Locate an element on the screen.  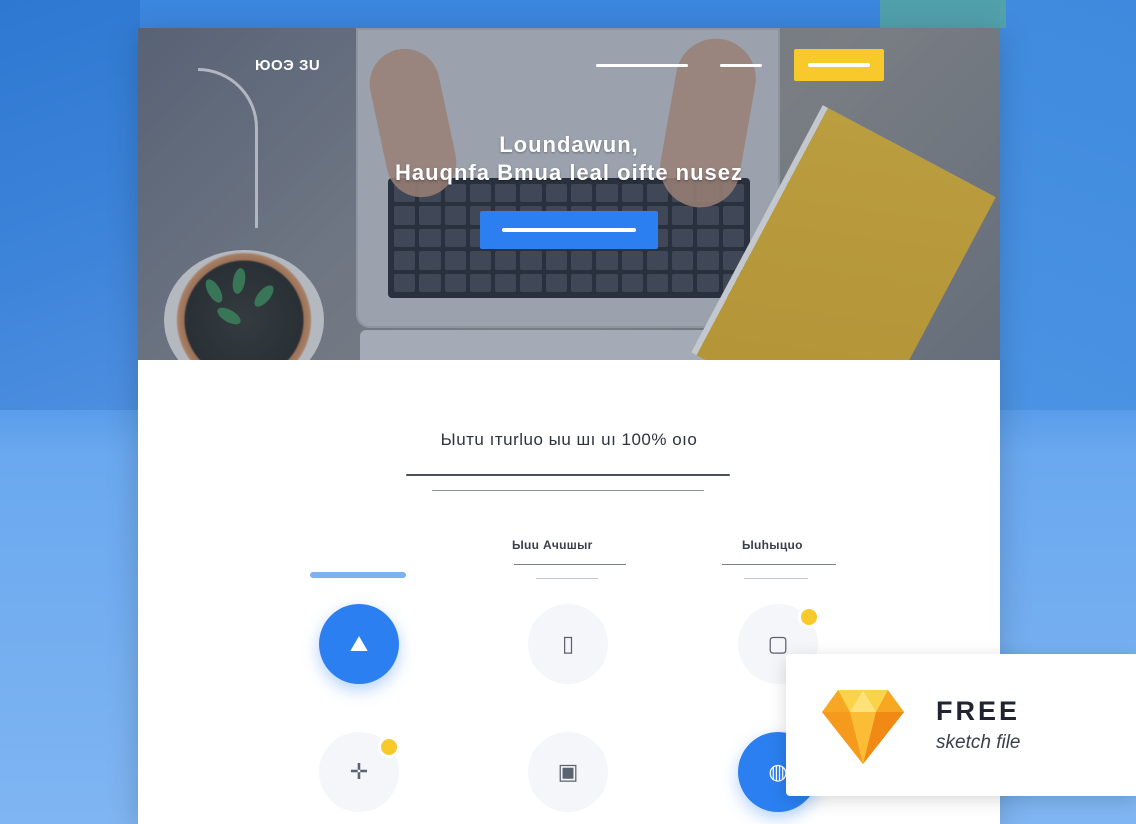
nav-cta-button is located at coordinates (839, 65).